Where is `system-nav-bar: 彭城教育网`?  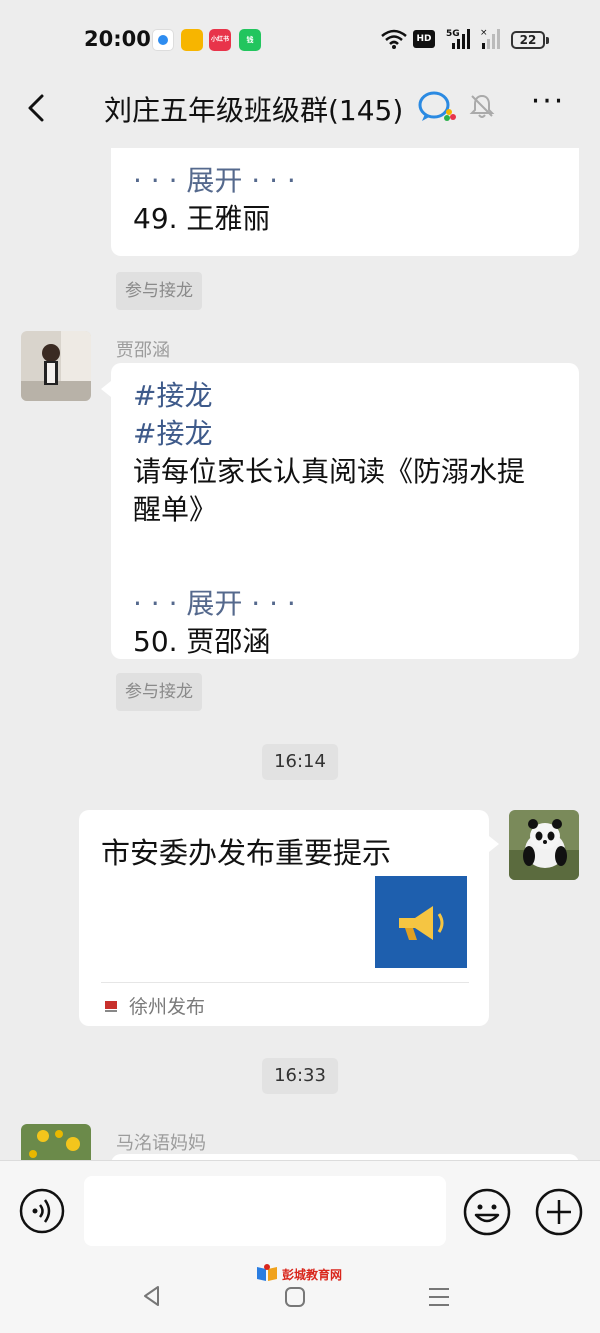
system-nav-bar: 彭城教育网 is located at coordinates (300, 1295).